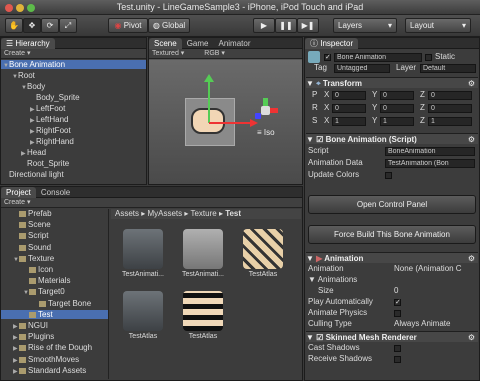 The image size is (480, 381). I want to click on expand-icon: ▼, so click(312, 279).